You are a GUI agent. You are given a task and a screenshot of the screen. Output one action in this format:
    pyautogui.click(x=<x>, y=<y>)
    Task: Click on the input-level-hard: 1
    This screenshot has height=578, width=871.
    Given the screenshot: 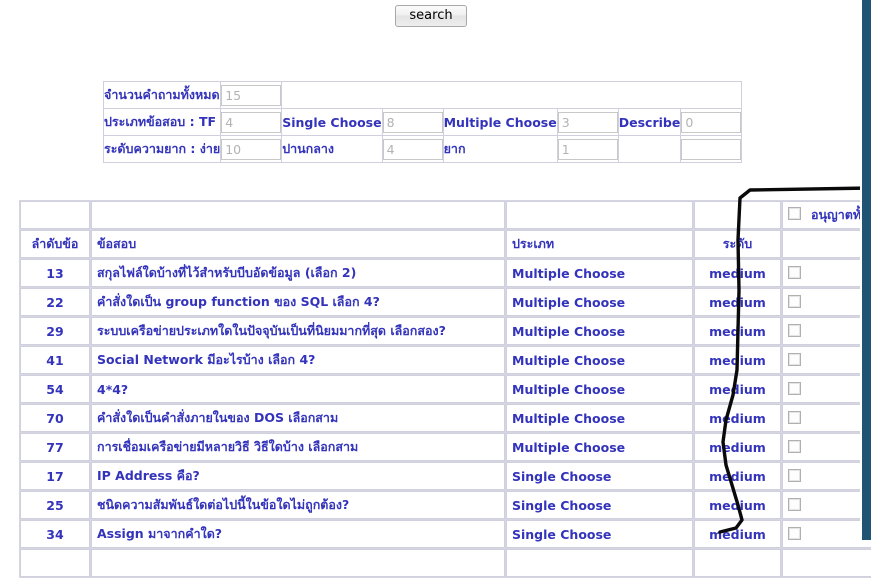 What is the action you would take?
    pyautogui.click(x=587, y=149)
    